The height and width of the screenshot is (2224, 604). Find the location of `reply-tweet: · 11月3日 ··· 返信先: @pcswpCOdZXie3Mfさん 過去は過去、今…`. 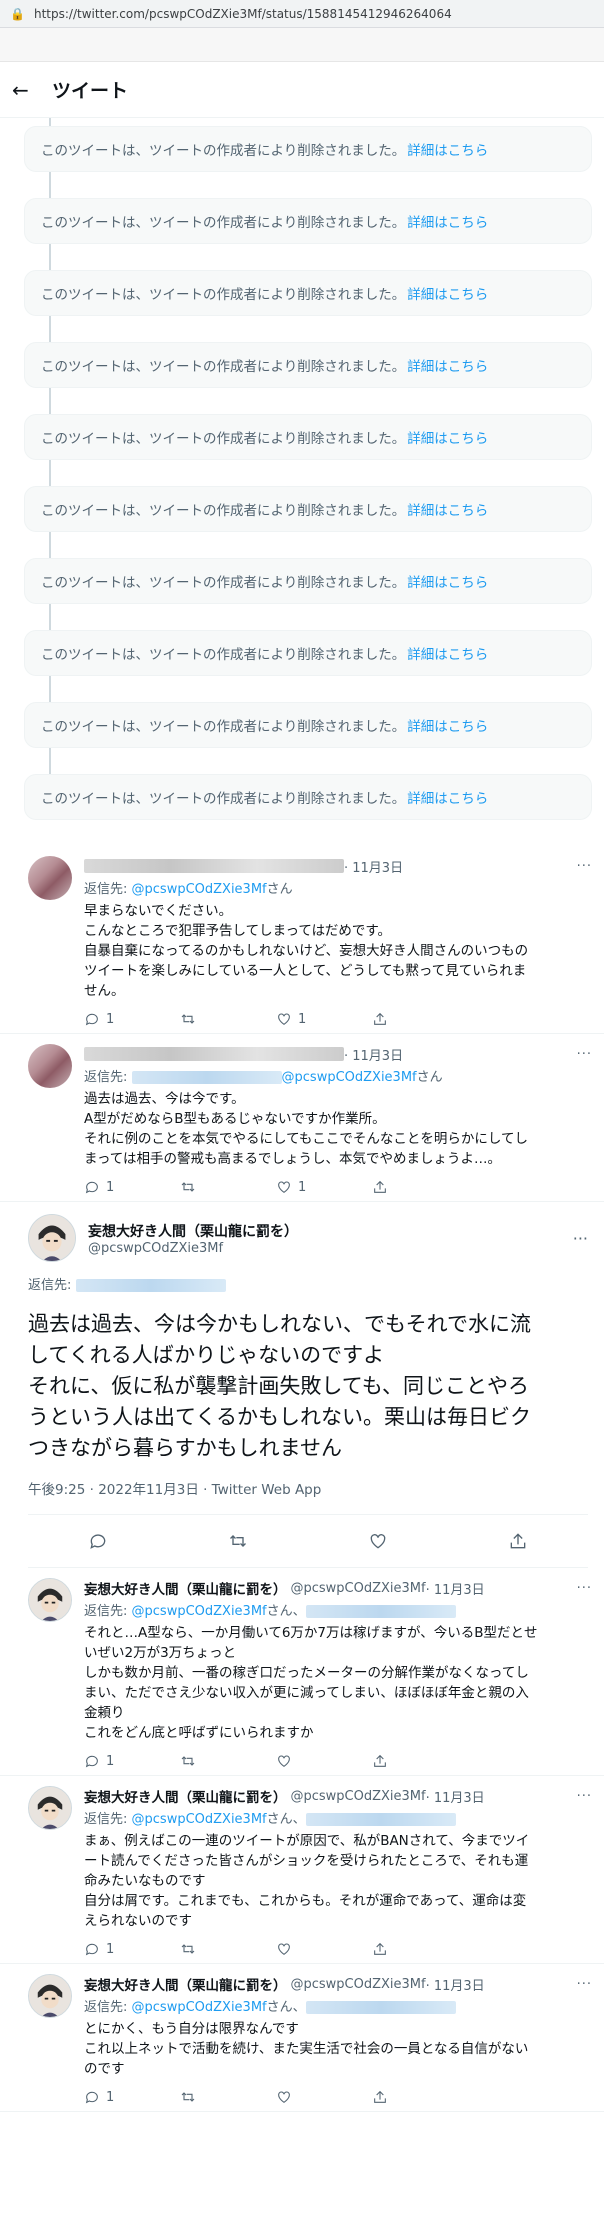

reply-tweet: · 11月3日 ··· 返信先: @pcswpCOdZXie3Mfさん 過去は過去、今… is located at coordinates (302, 1117).